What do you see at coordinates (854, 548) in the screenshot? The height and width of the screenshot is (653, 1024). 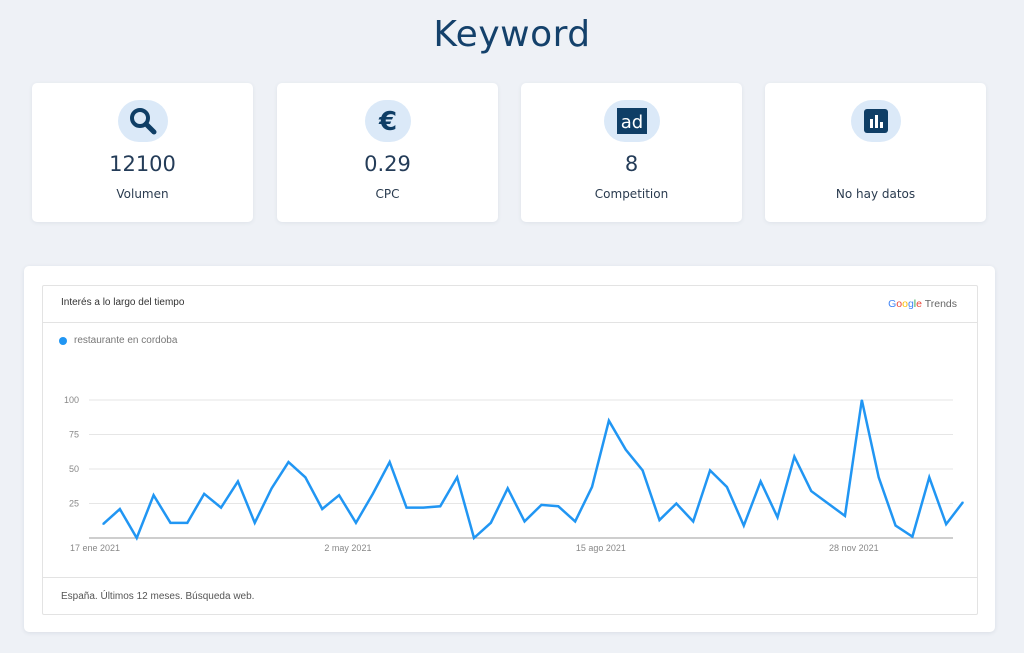 I see `x-tick-label: 28 nov 2021` at bounding box center [854, 548].